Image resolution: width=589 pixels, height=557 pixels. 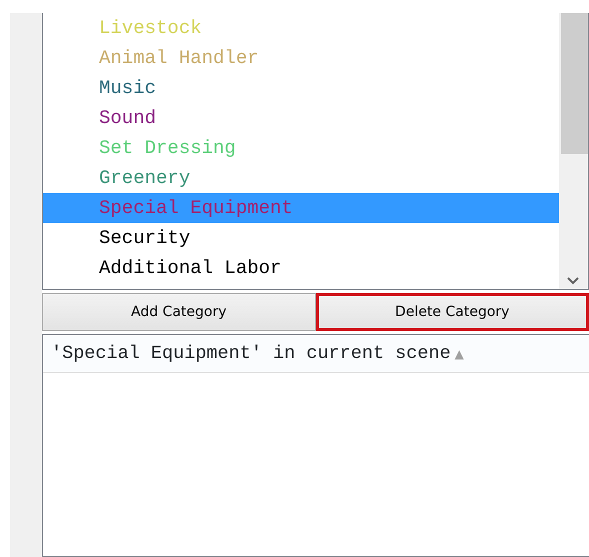 What do you see at coordinates (251, 354) in the screenshot?
I see `column-header-text: 'Special Equipment' in current scene` at bounding box center [251, 354].